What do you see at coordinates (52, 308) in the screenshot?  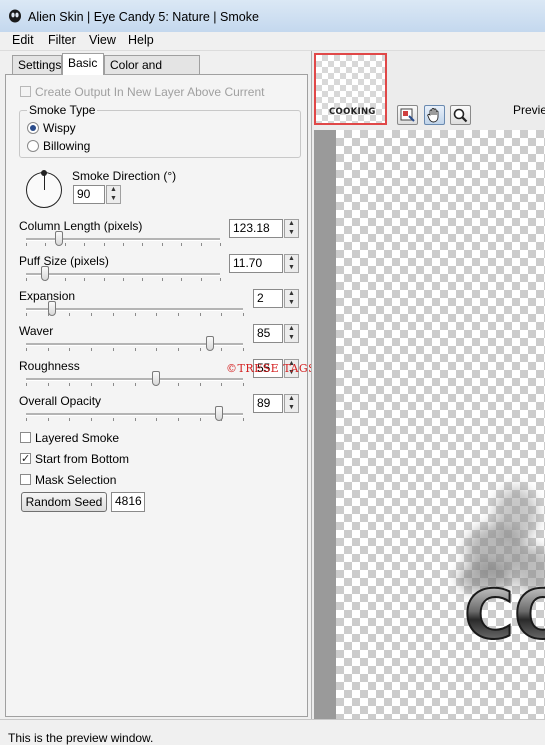 I see `expansion-slider-thumb` at bounding box center [52, 308].